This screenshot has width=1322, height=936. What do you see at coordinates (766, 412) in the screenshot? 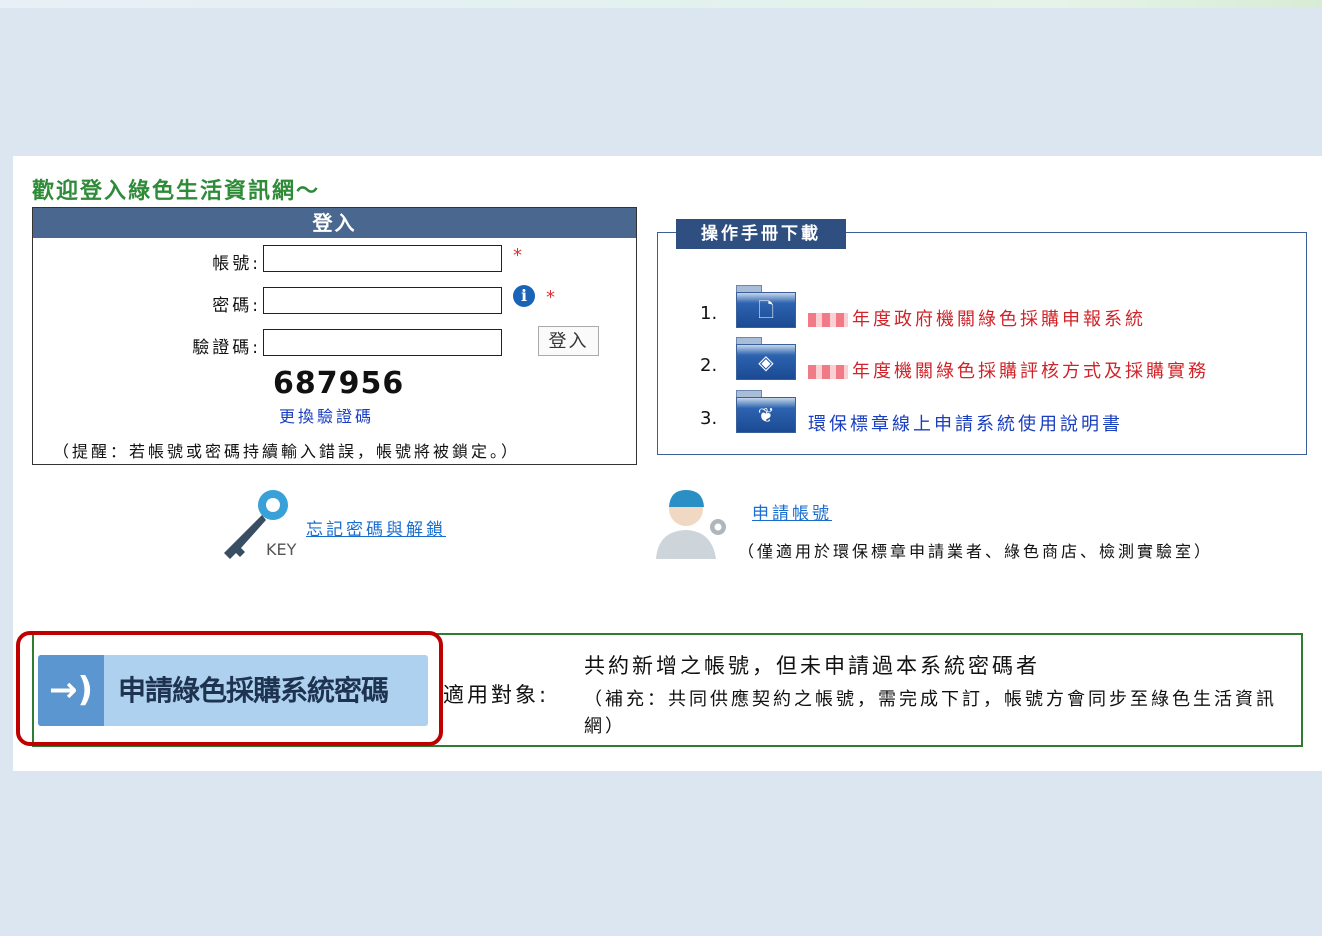
I see `leaf-folder-icon: ❦` at bounding box center [766, 412].